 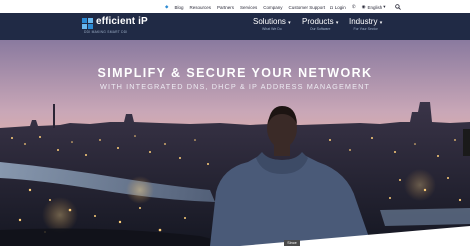 I want to click on menu-products: Products ▾ Our Software, so click(x=320, y=24).